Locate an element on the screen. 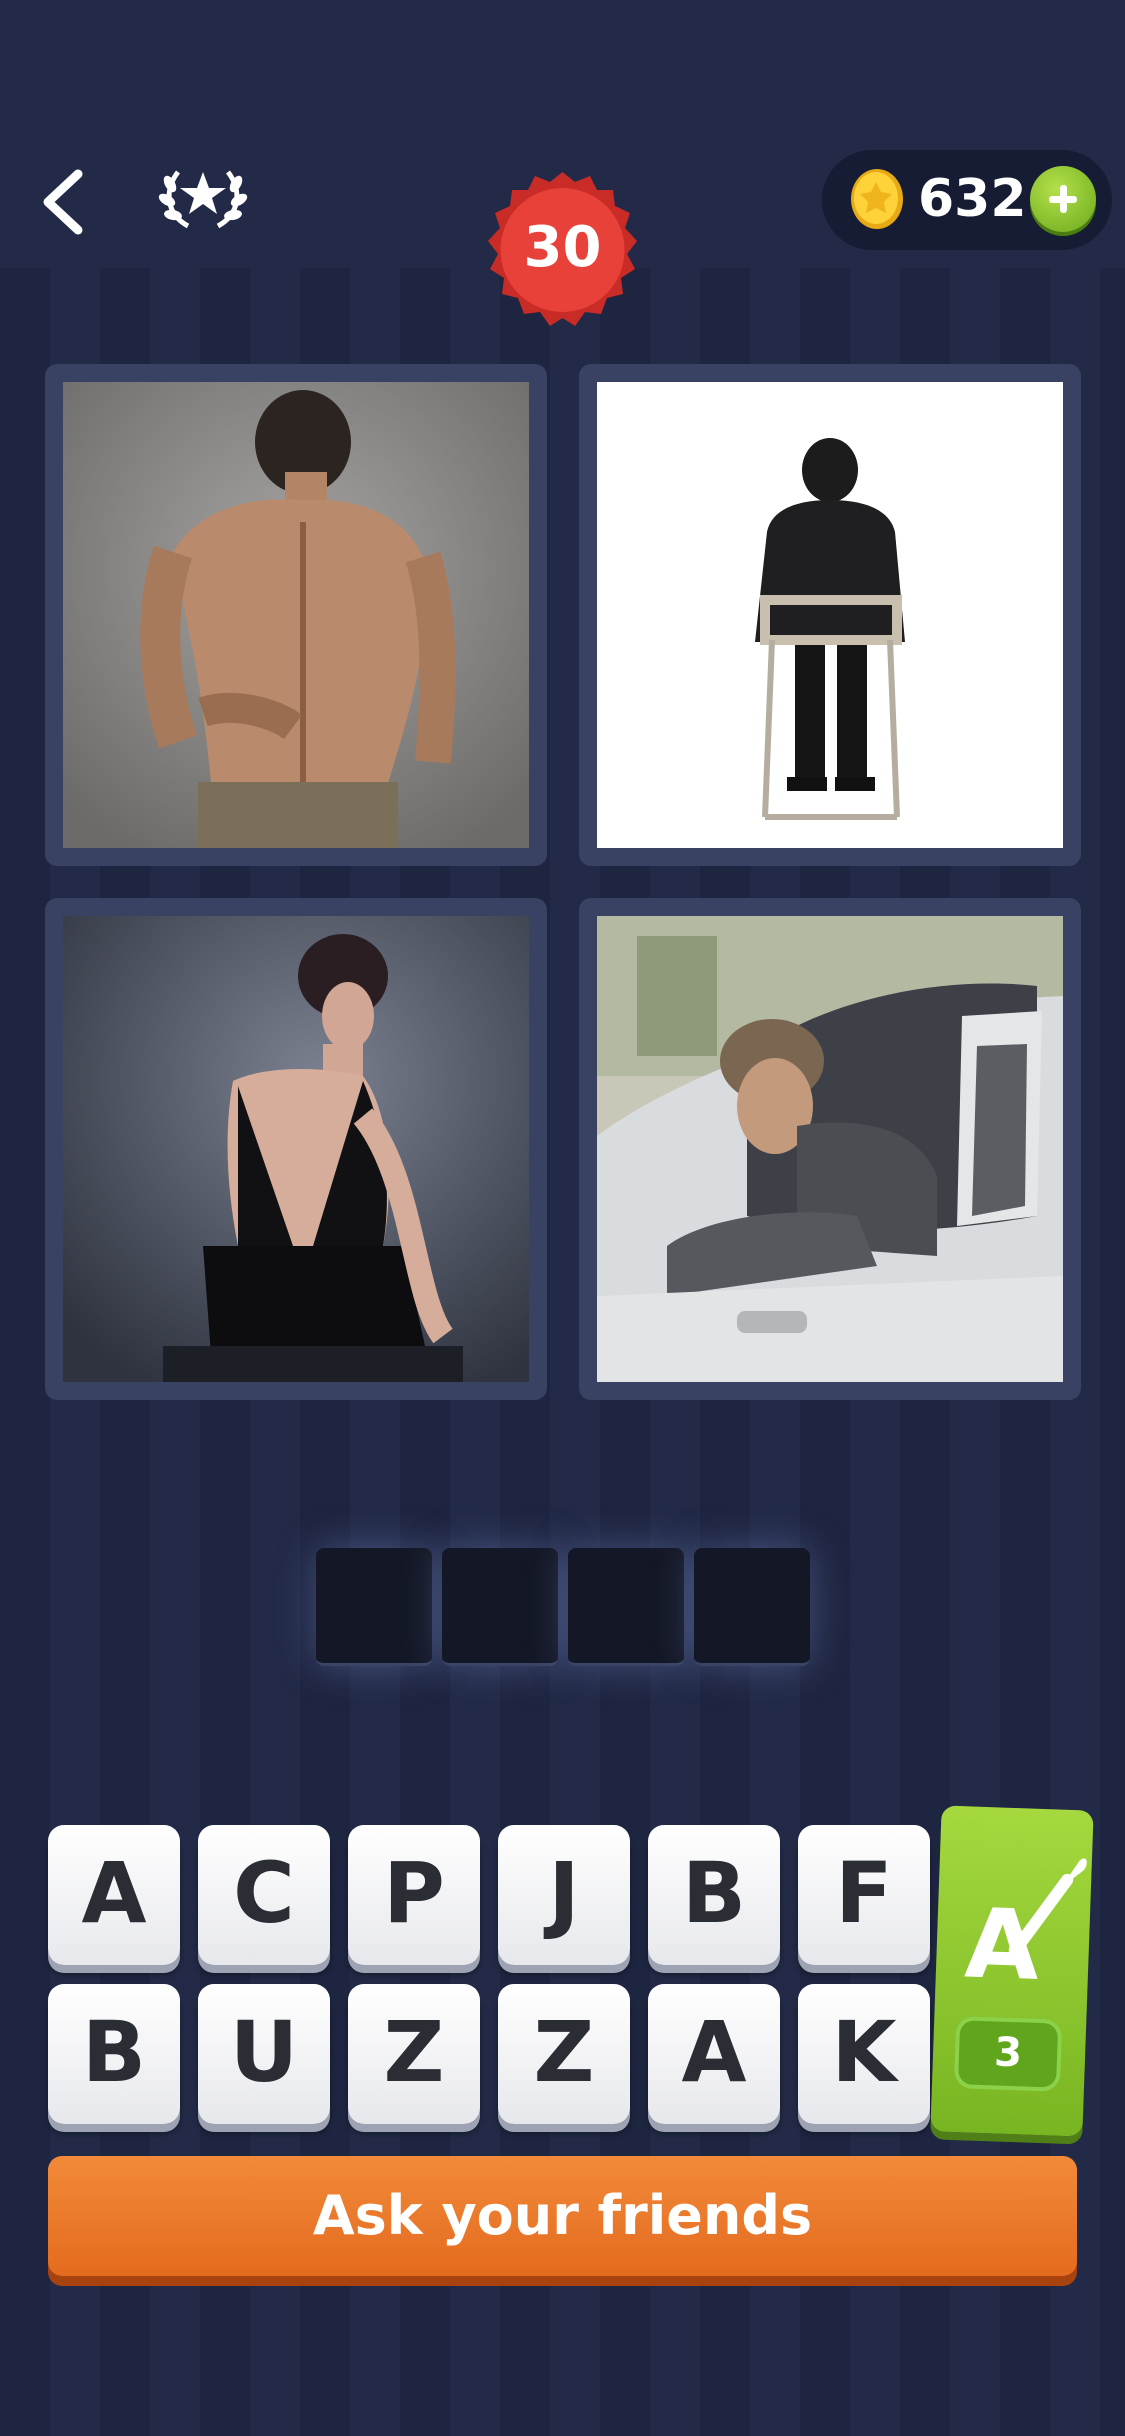 The width and height of the screenshot is (1125, 2436). chevron-left-icon is located at coordinates (63, 202).